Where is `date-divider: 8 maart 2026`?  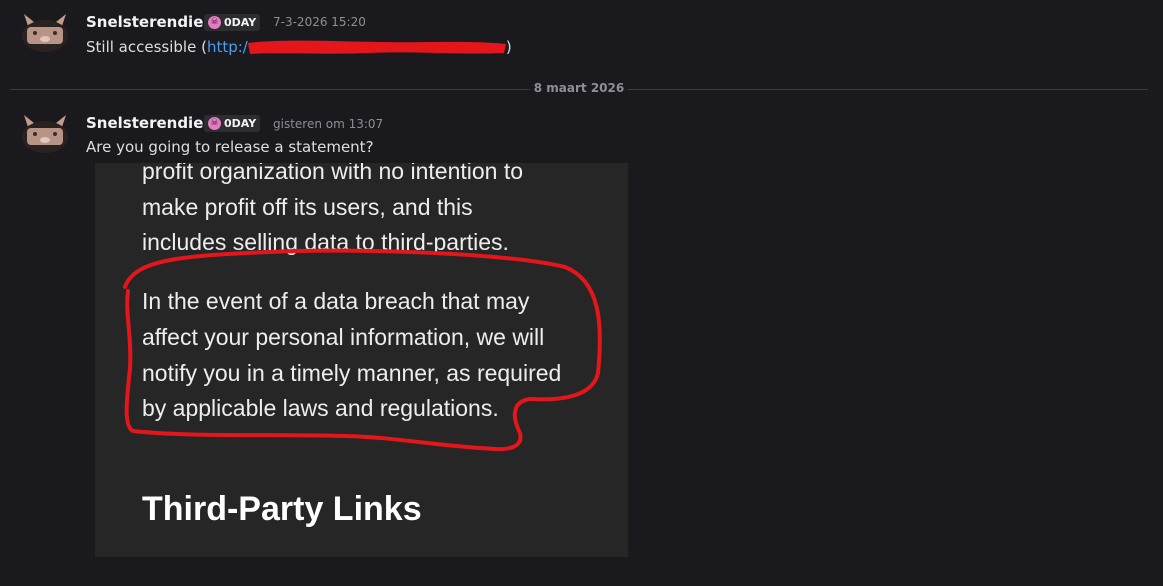
date-divider: 8 maart 2026 is located at coordinates (579, 90).